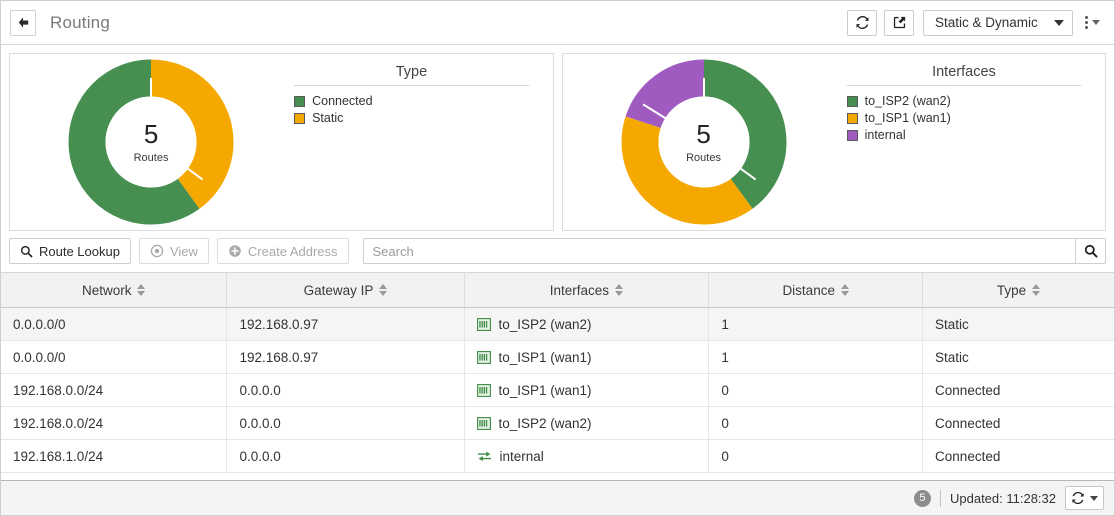  I want to click on type-donut-chart: 5 Routes, so click(151, 142).